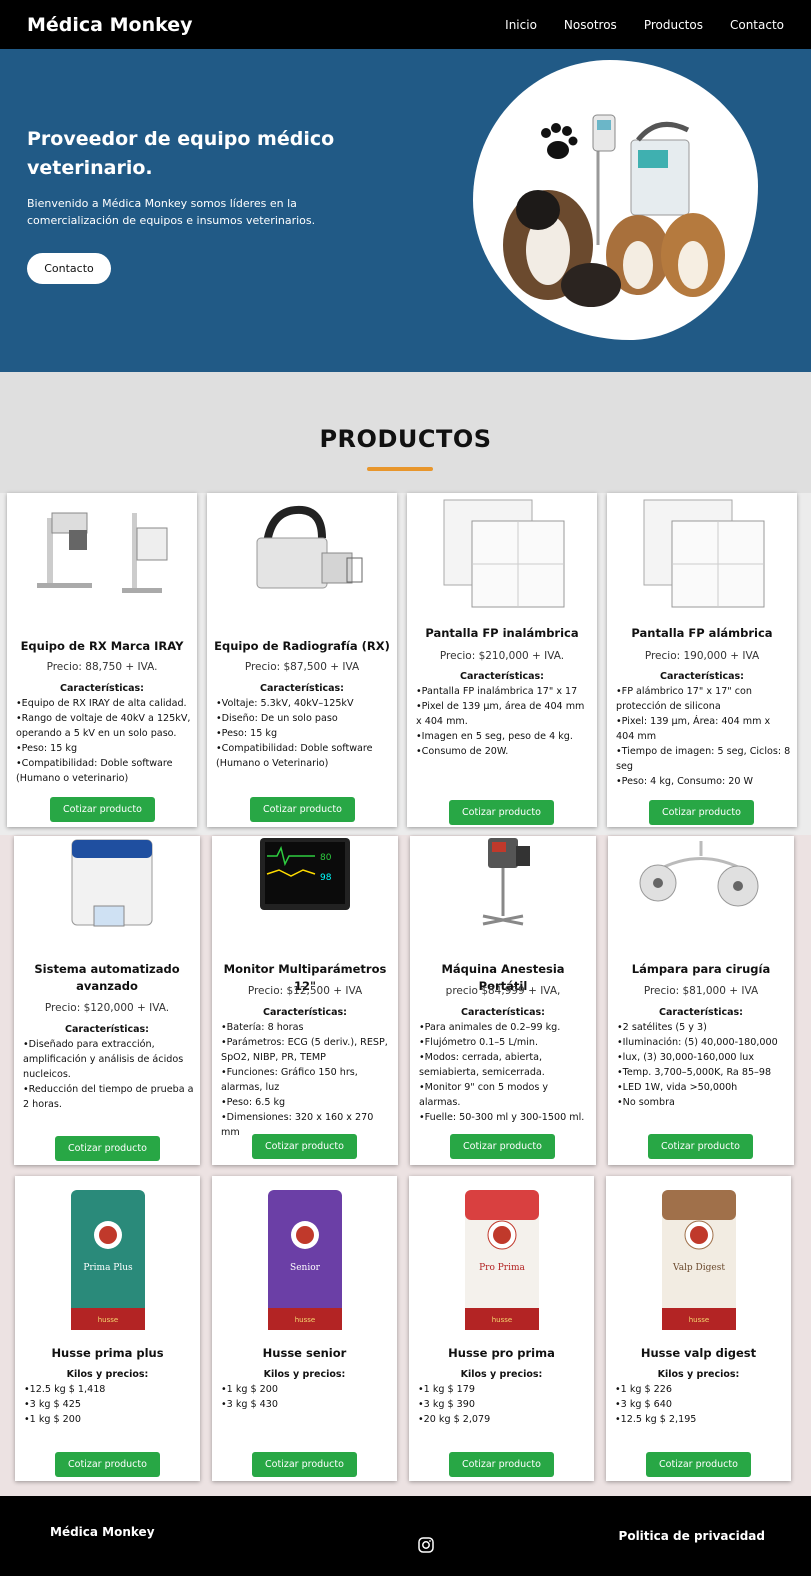  I want to click on price-item: 20 kg $ 2,079, so click(503, 1419).